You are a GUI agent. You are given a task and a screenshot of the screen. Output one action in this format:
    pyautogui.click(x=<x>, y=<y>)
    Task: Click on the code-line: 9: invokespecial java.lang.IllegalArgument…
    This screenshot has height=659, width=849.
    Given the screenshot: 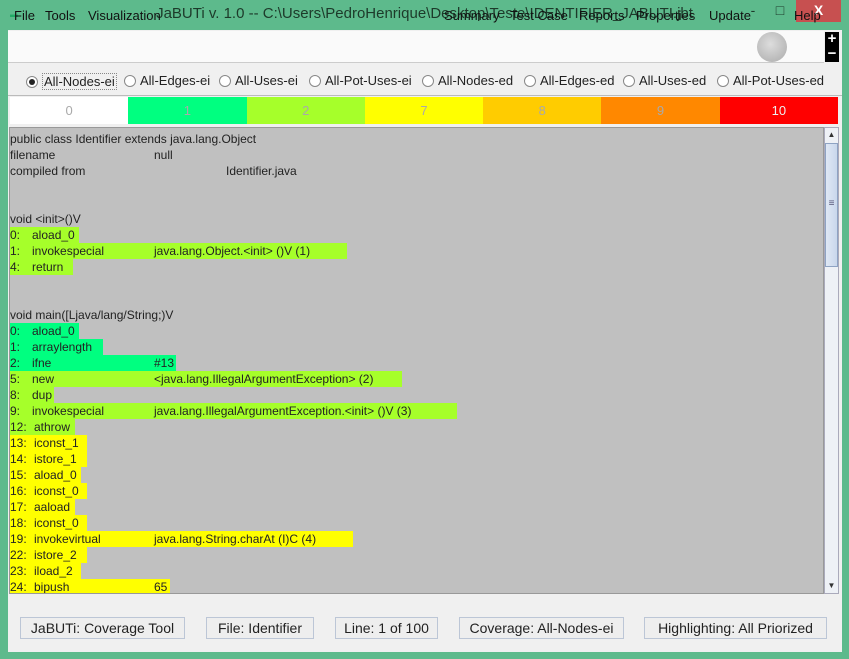 What is the action you would take?
    pyautogui.click(x=233, y=411)
    